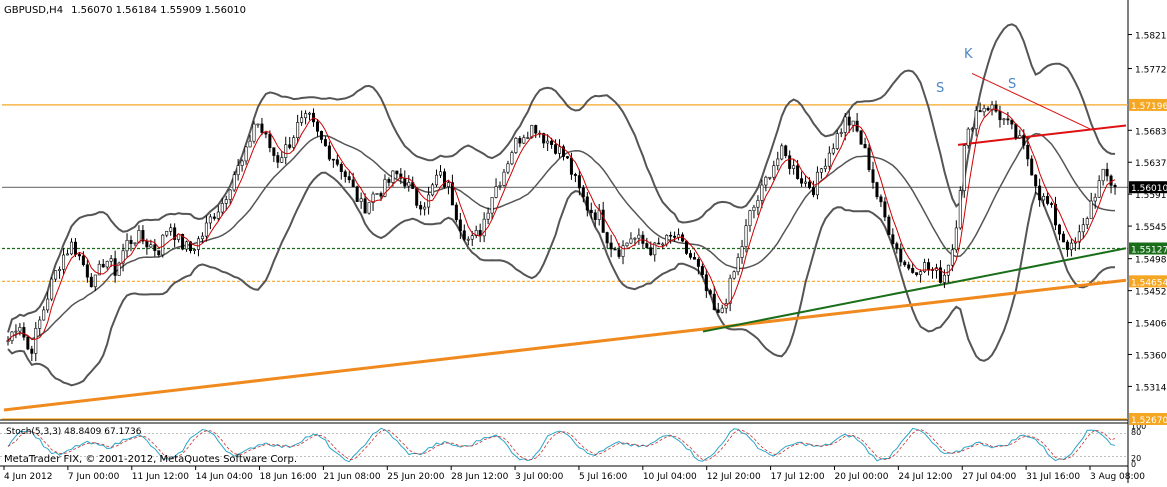  What do you see at coordinates (1151, 228) in the screenshot?
I see `y-tick-label: 1.55450` at bounding box center [1151, 228].